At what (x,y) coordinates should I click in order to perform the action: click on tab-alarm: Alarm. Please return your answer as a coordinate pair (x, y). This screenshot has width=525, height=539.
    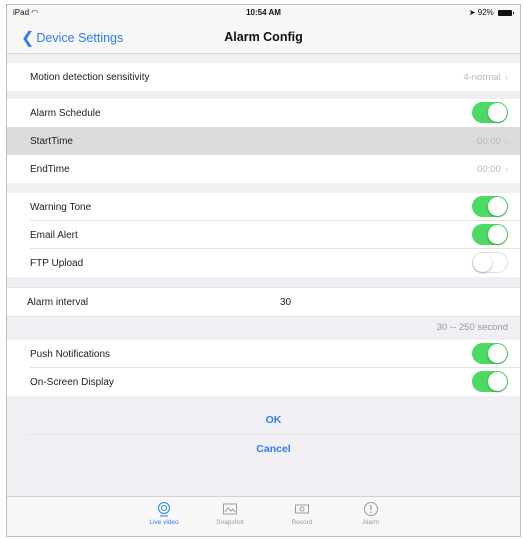
    Looking at the image, I should click on (371, 513).